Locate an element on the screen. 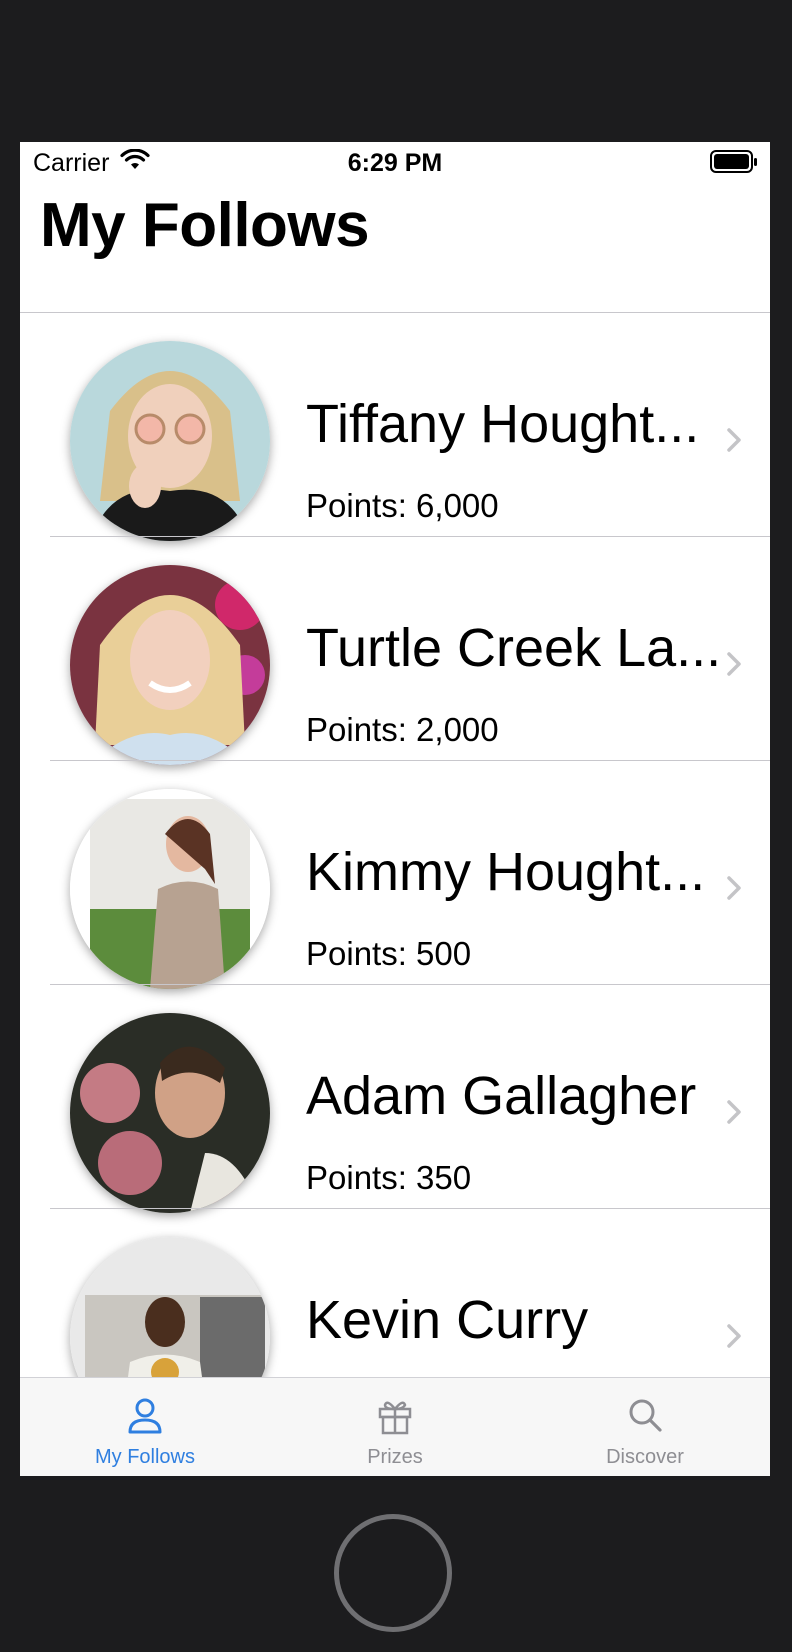 The image size is (792, 1652). battery-icon is located at coordinates (734, 164).